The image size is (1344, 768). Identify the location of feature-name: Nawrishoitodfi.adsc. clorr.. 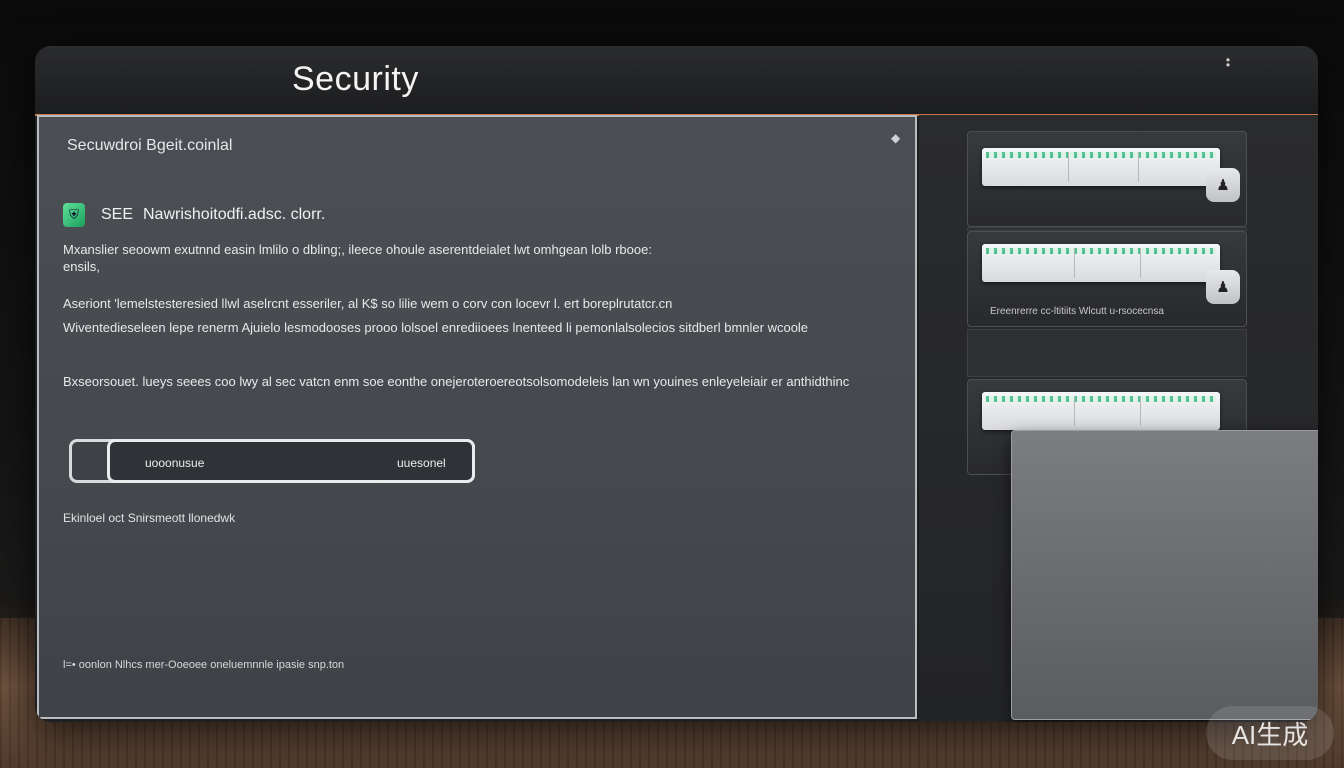
(234, 214).